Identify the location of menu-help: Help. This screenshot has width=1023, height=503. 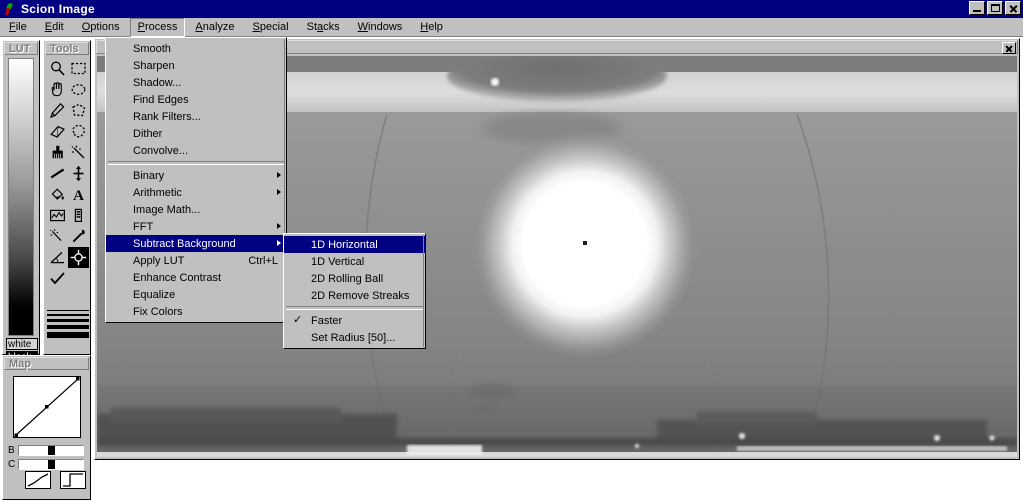
(431, 27).